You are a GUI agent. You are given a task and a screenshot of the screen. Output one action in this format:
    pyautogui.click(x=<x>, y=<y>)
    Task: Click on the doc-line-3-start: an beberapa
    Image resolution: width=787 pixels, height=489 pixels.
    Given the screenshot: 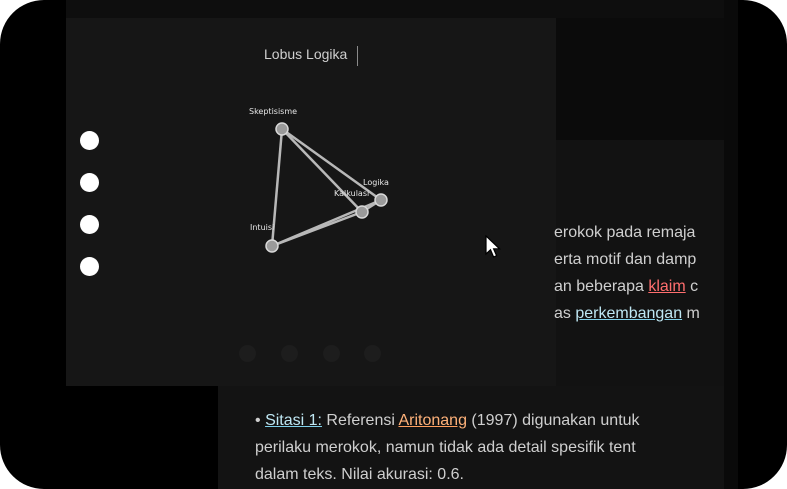 What is the action you would take?
    pyautogui.click(x=601, y=286)
    